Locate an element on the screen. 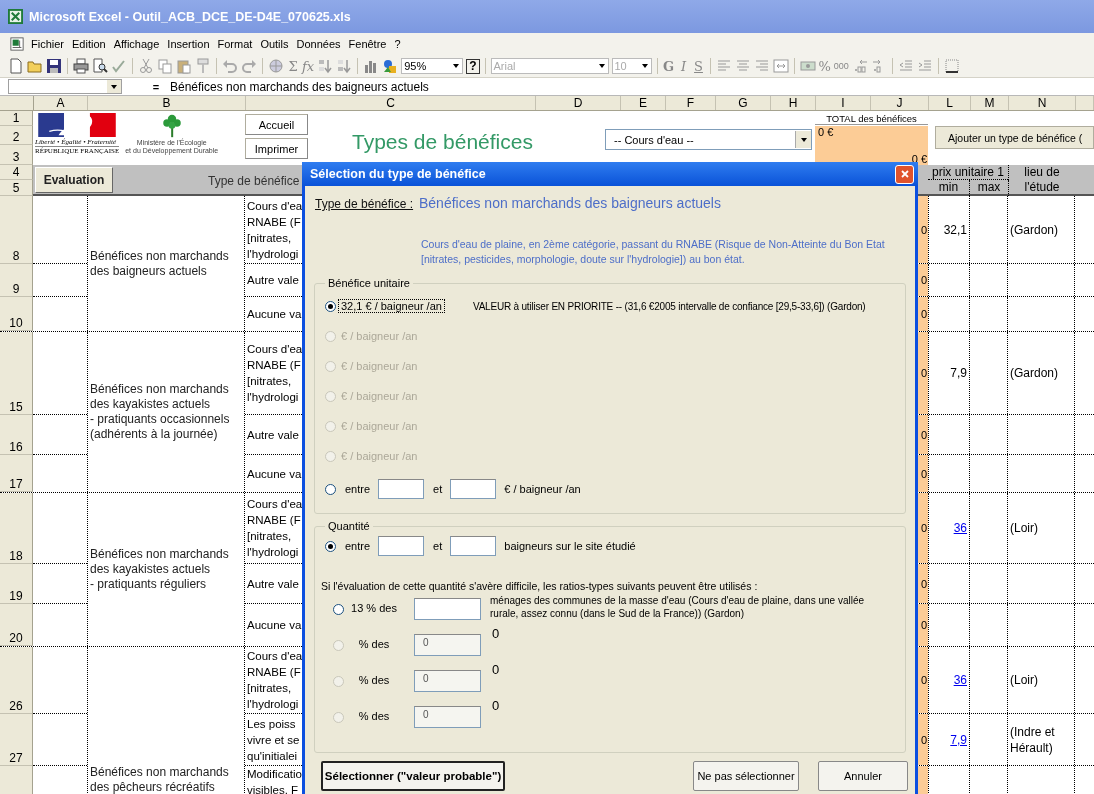 This screenshot has width=1094, height=794. category-dropdown: -- Cours d'eau -- is located at coordinates (708, 139).